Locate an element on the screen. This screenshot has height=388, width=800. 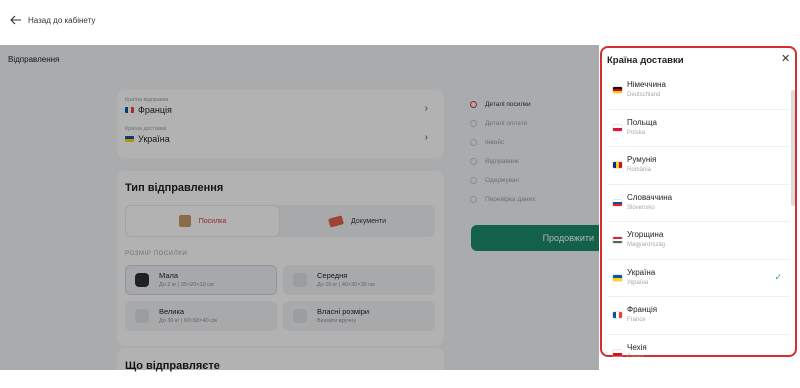
country-native-name: Polska is located at coordinates (636, 132).